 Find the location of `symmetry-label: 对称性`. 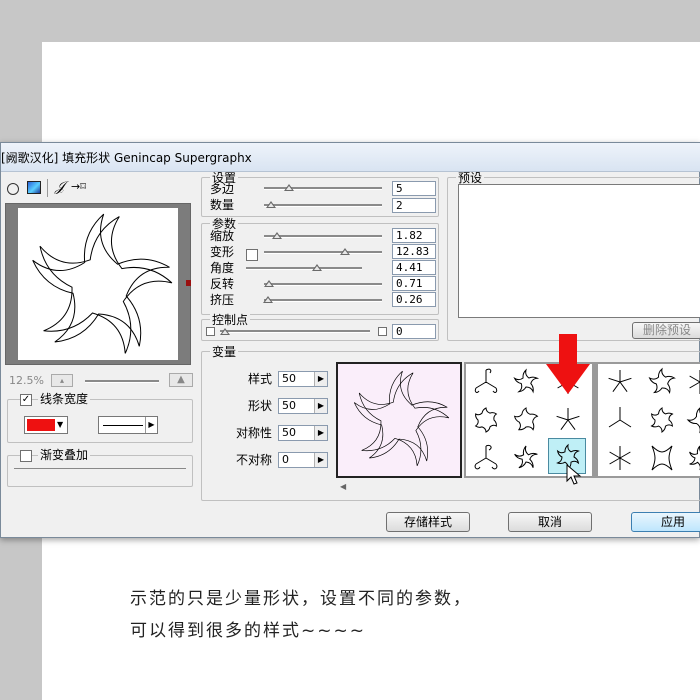

symmetry-label: 对称性 is located at coordinates (254, 433).